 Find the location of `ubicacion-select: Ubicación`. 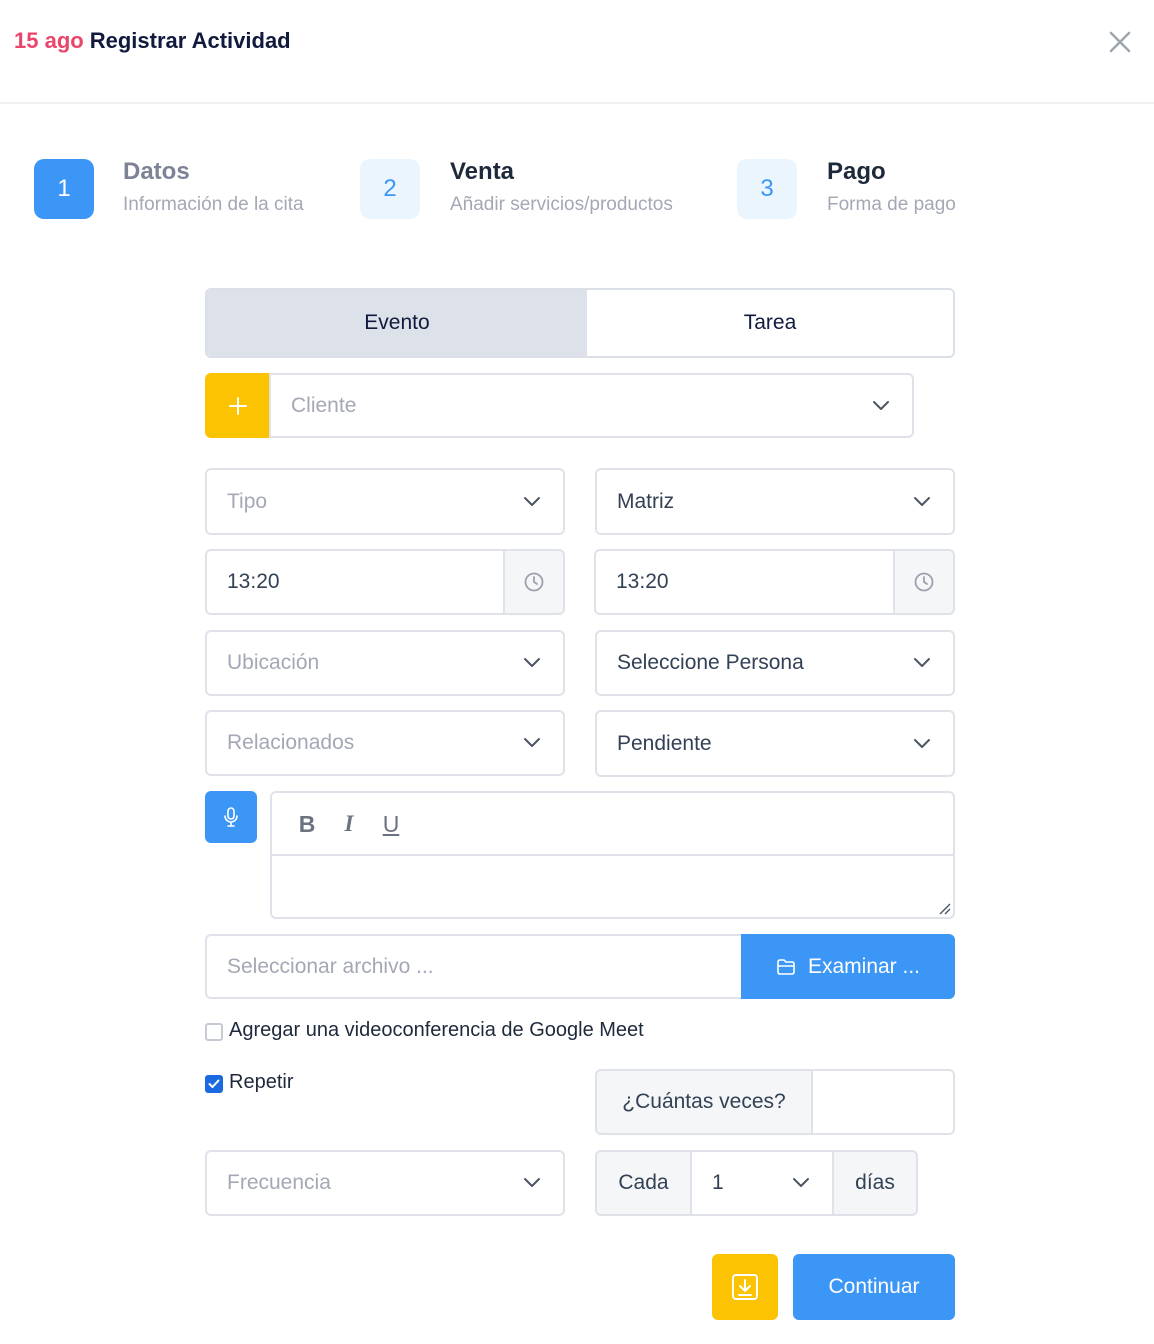

ubicacion-select: Ubicación is located at coordinates (385, 663).